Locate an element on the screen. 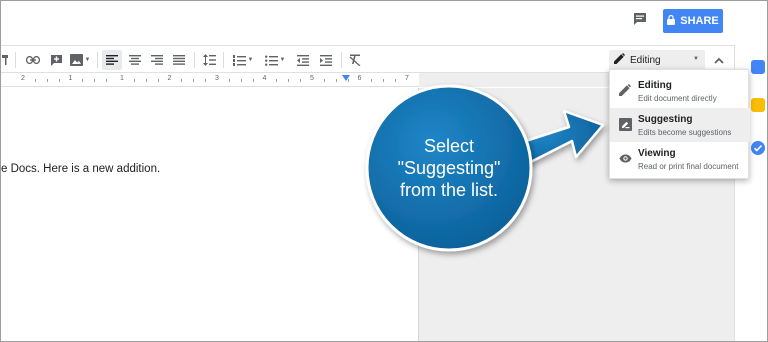 The height and width of the screenshot is (342, 768). editing-mode-dropdown: Editing ▼ is located at coordinates (657, 60).